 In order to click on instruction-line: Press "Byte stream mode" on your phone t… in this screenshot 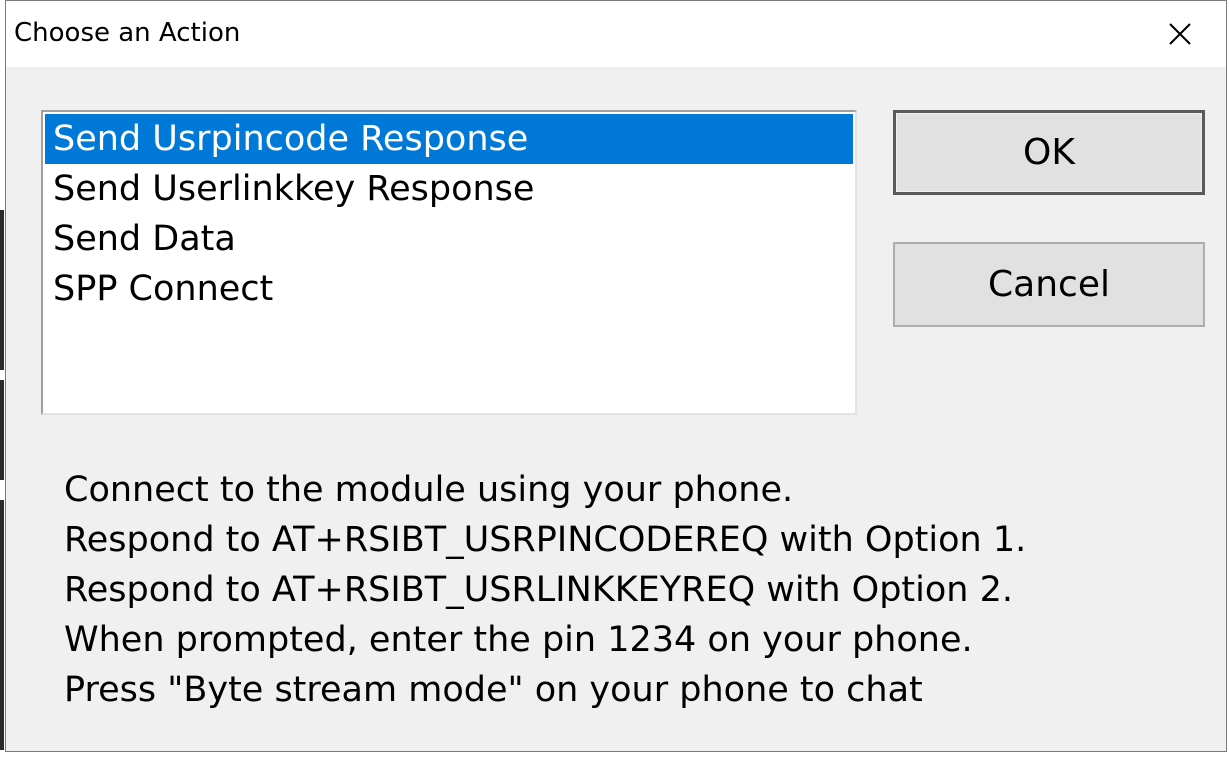, I will do `click(493, 690)`.